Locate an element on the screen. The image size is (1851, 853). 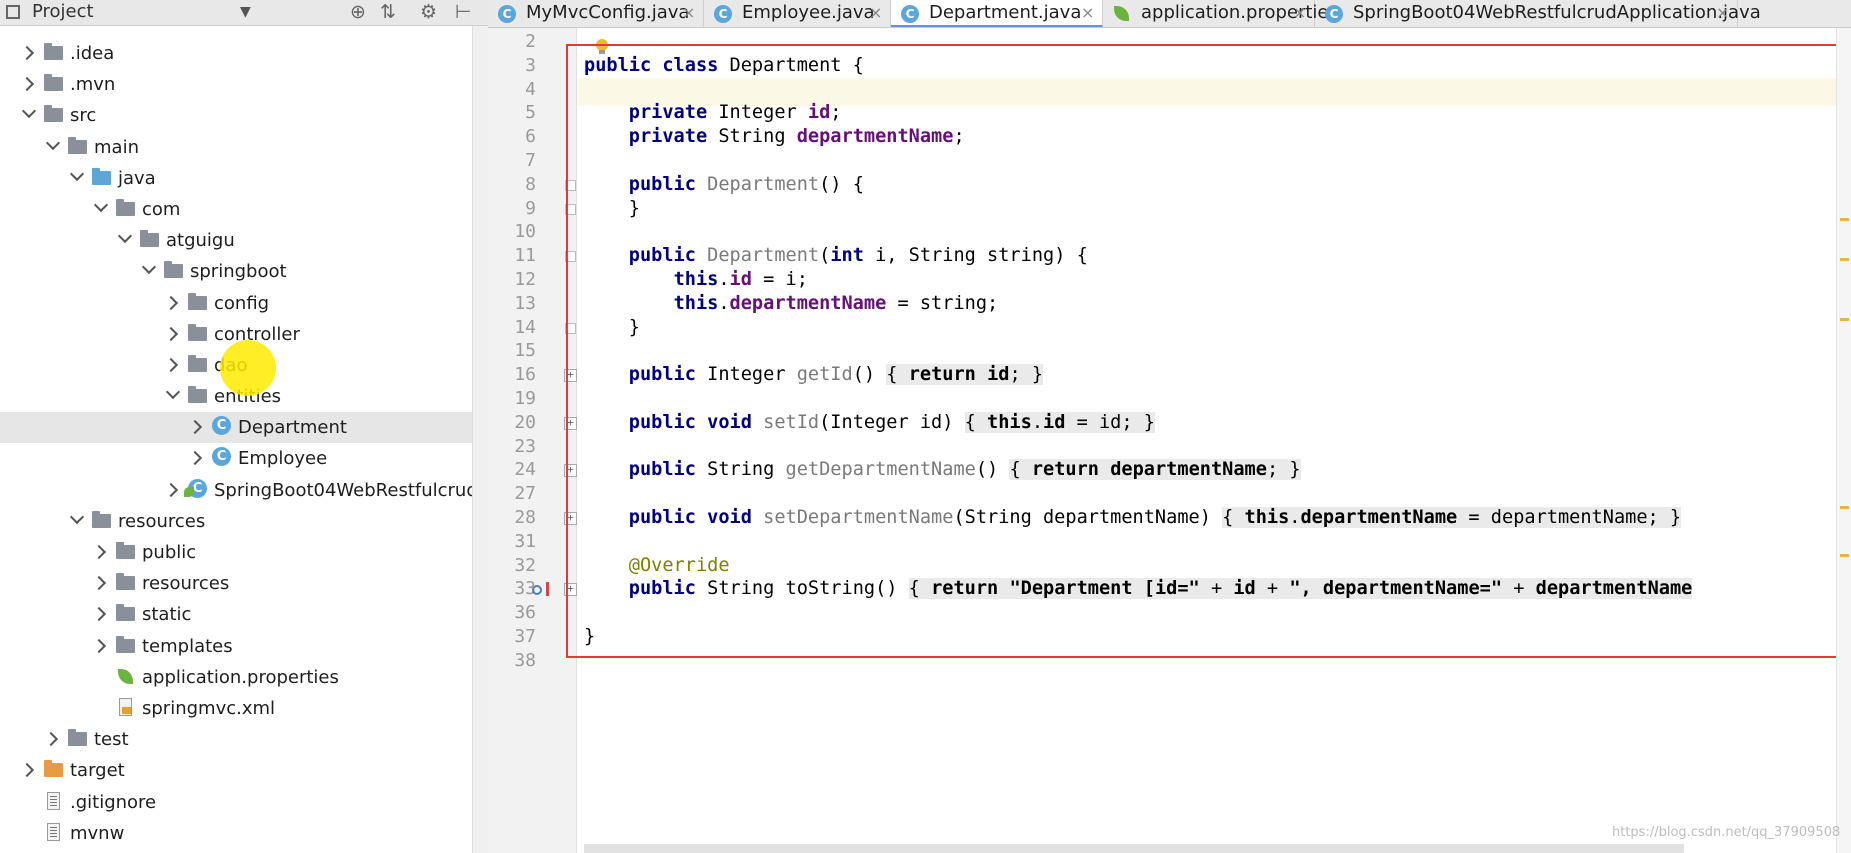
code-line: private String departmentName; is located at coordinates (774, 137).